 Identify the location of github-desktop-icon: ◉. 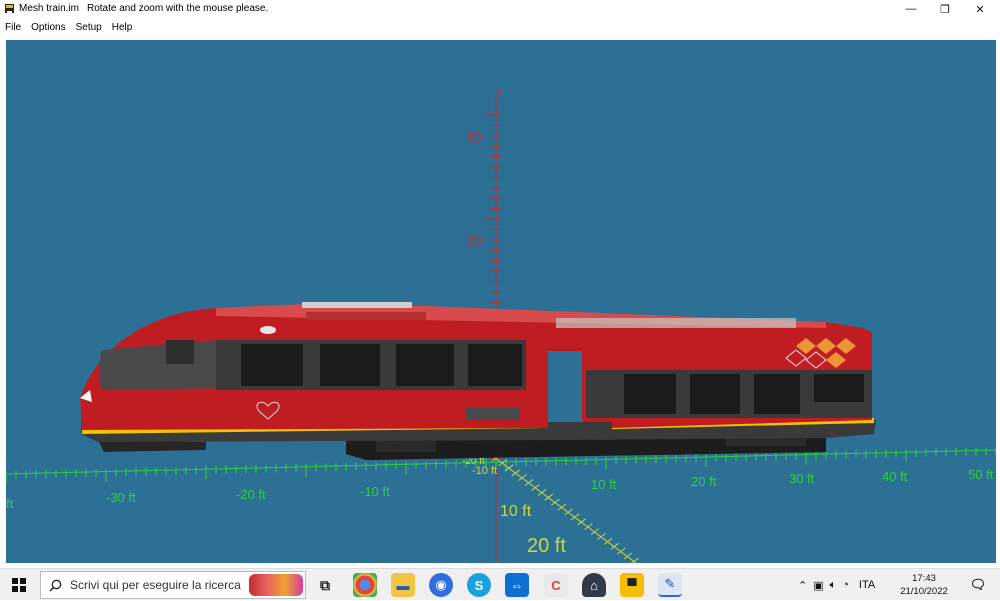
(441, 585).